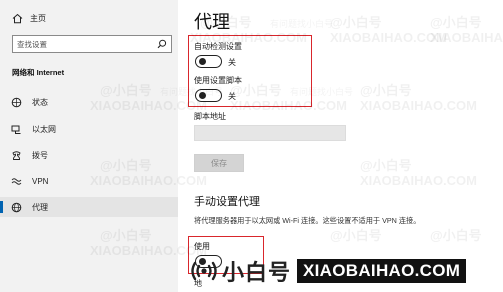 This screenshot has height=292, width=503. What do you see at coordinates (44, 129) in the screenshot?
I see `sidebar-item-label: 以太网` at bounding box center [44, 129].